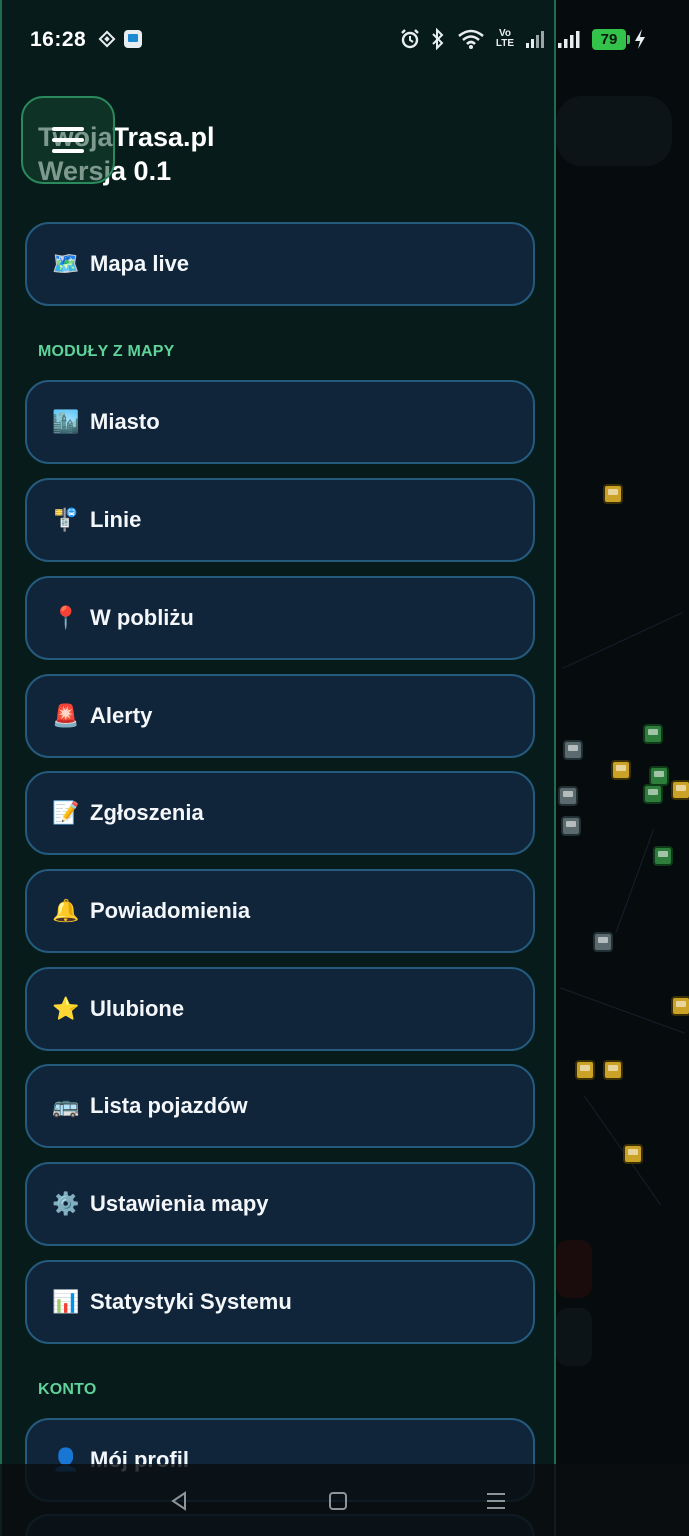  What do you see at coordinates (280, 1204) in the screenshot?
I see `menu-item-ustawienia-mapy: ⚙️ Ustawienia mapy` at bounding box center [280, 1204].